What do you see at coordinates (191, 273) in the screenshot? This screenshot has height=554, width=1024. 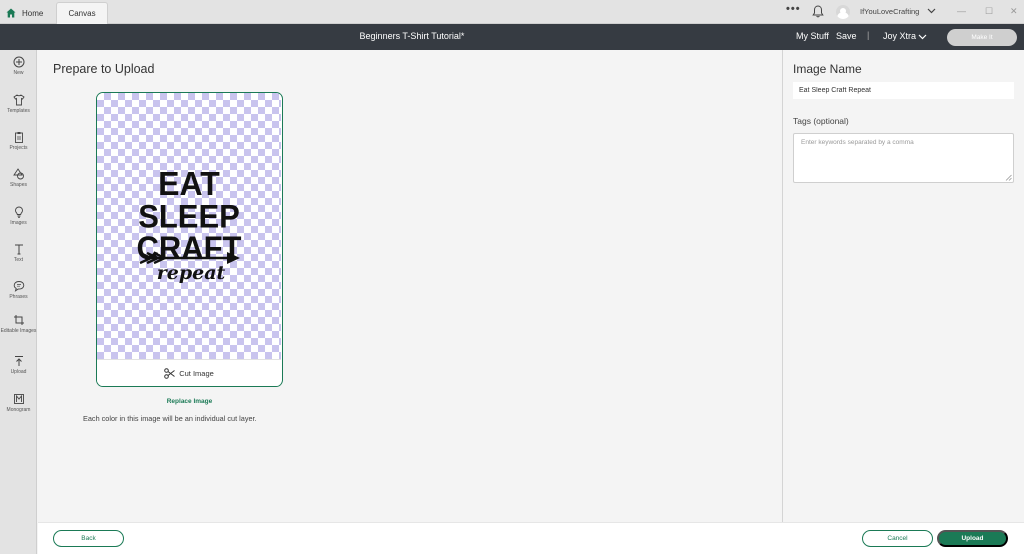 I see `design-line: repeat` at bounding box center [191, 273].